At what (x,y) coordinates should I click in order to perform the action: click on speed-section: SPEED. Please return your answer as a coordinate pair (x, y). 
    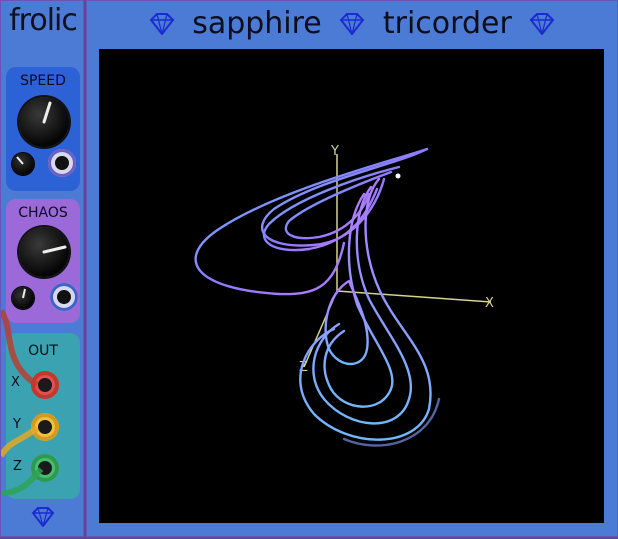
    Looking at the image, I should click on (43, 129).